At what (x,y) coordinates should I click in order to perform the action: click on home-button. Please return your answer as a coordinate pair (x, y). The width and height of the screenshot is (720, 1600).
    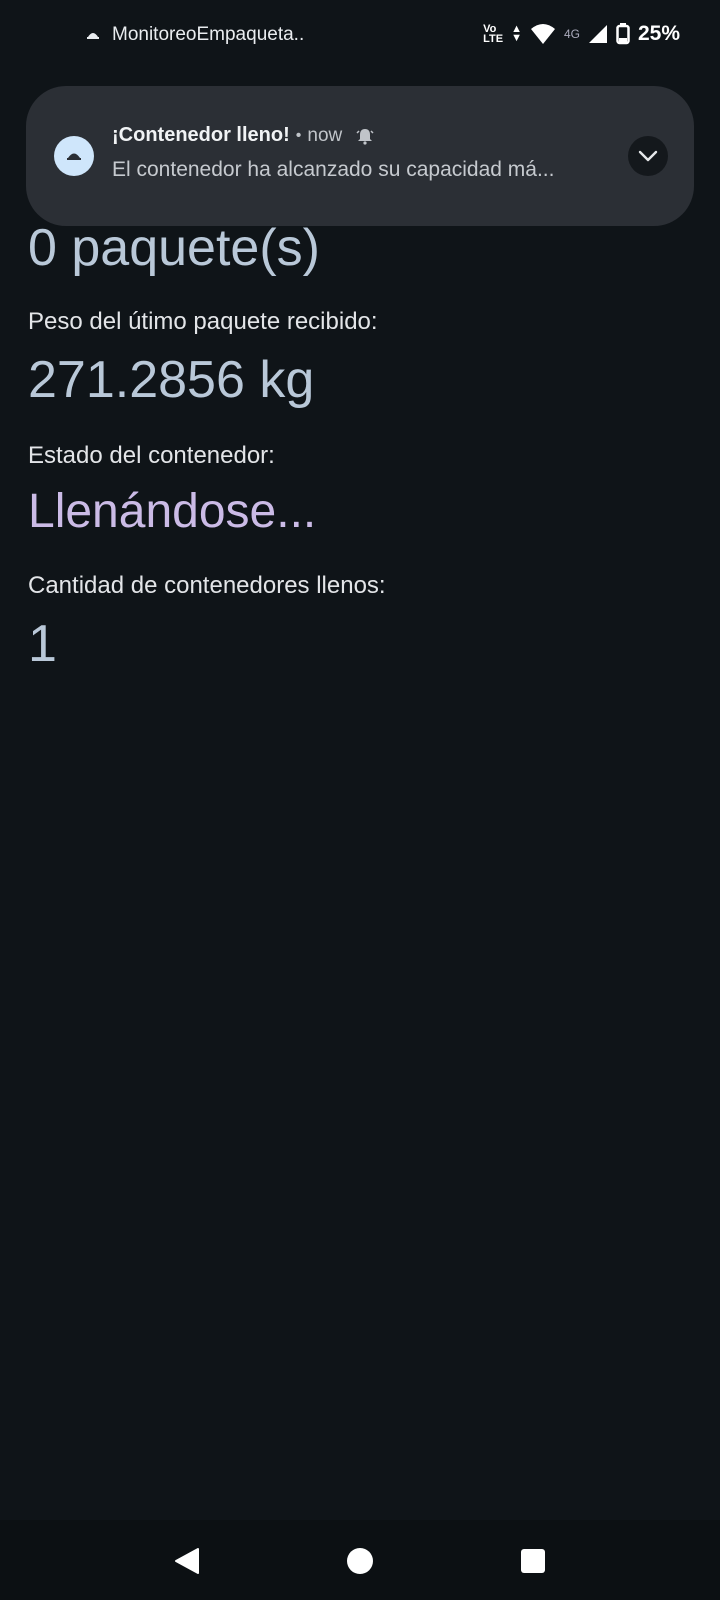
    Looking at the image, I should click on (360, 1561).